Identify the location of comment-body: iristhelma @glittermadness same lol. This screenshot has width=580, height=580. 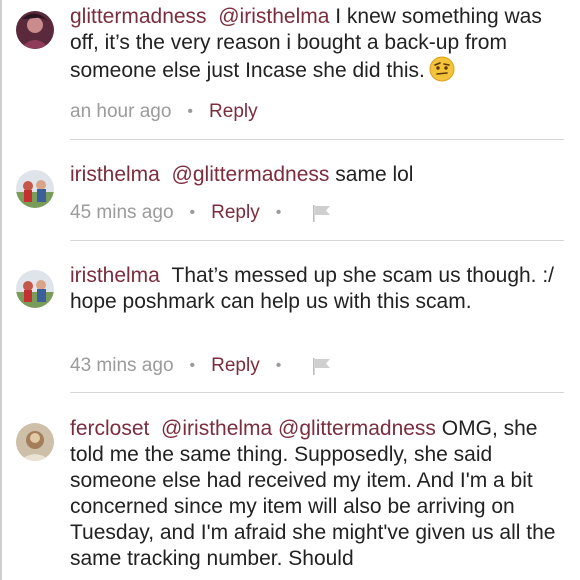
(320, 175).